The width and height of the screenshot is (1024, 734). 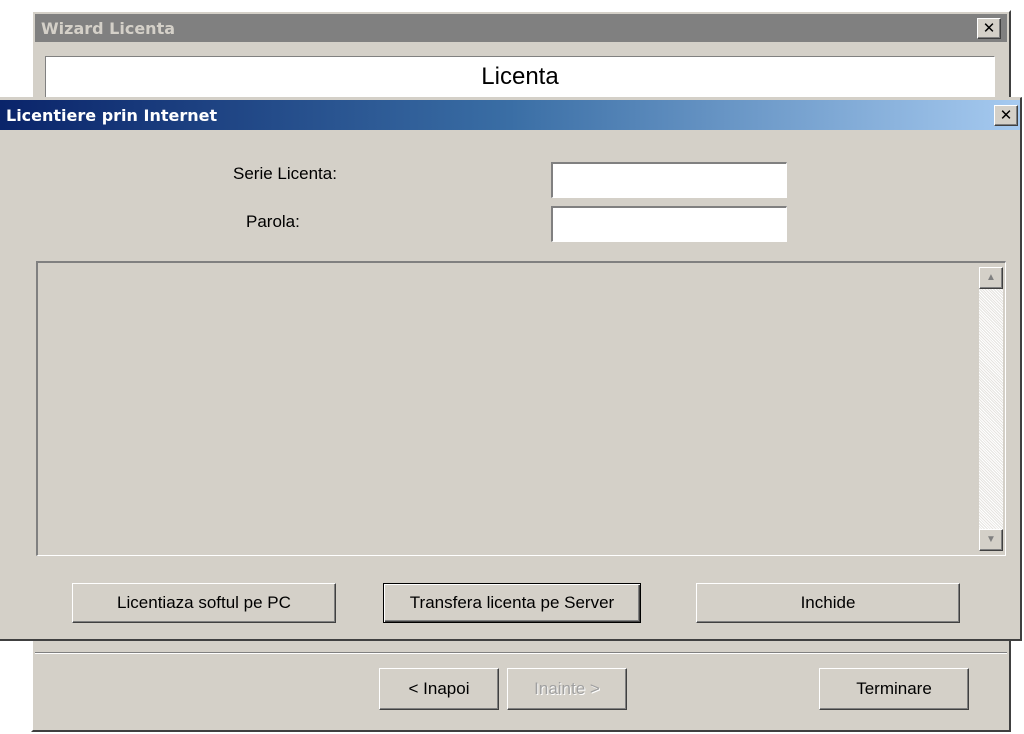 What do you see at coordinates (669, 180) in the screenshot?
I see `serial-input` at bounding box center [669, 180].